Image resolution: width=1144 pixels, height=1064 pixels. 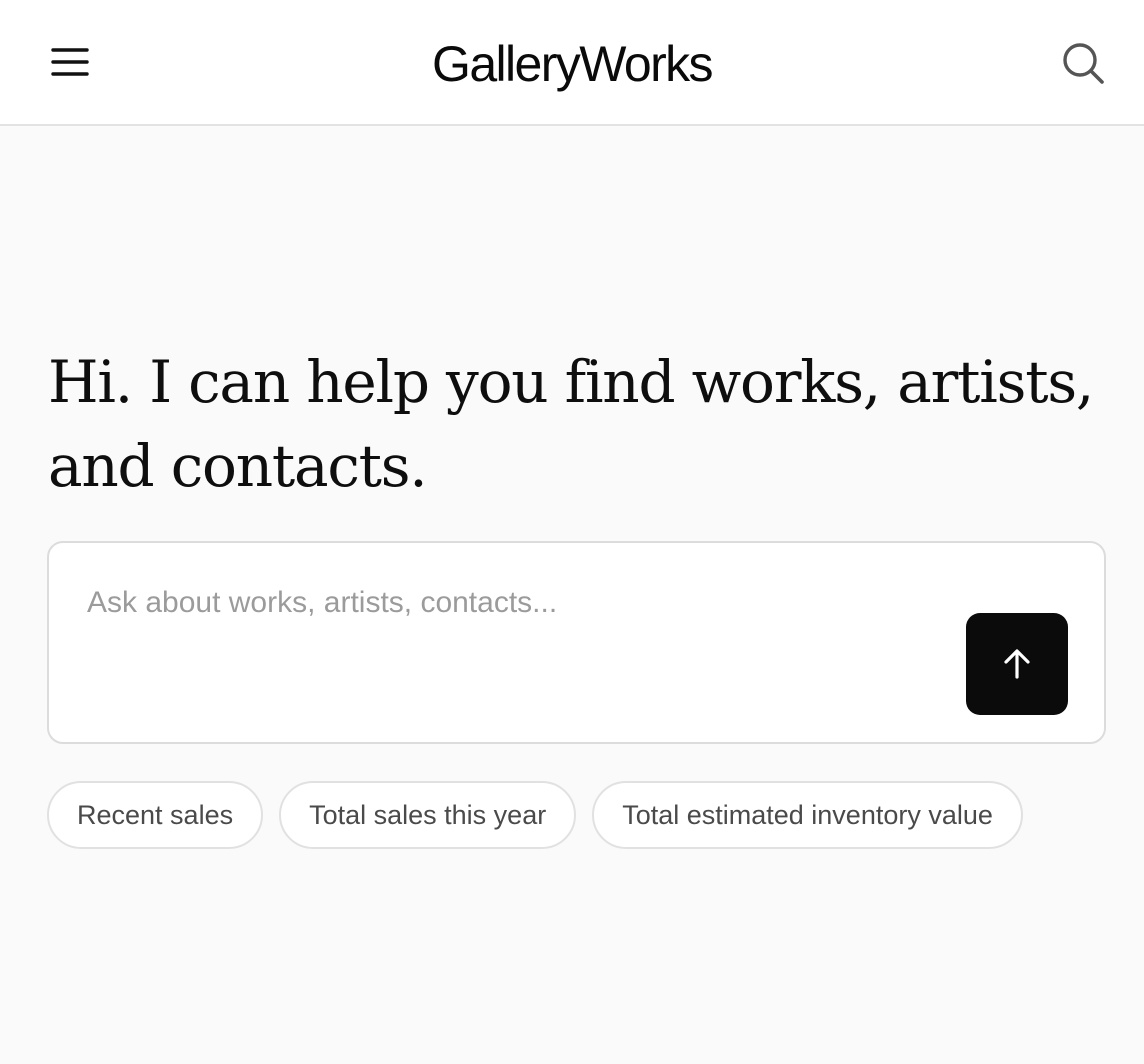 I want to click on search-icon, so click(x=1083, y=63).